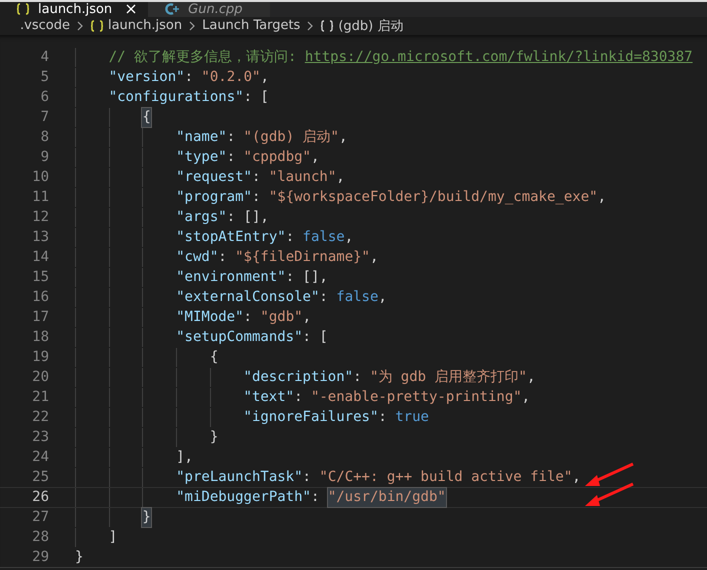 The width and height of the screenshot is (707, 570). What do you see at coordinates (371, 25) in the screenshot?
I see `breadcrumb-item: (gdb) 启动` at bounding box center [371, 25].